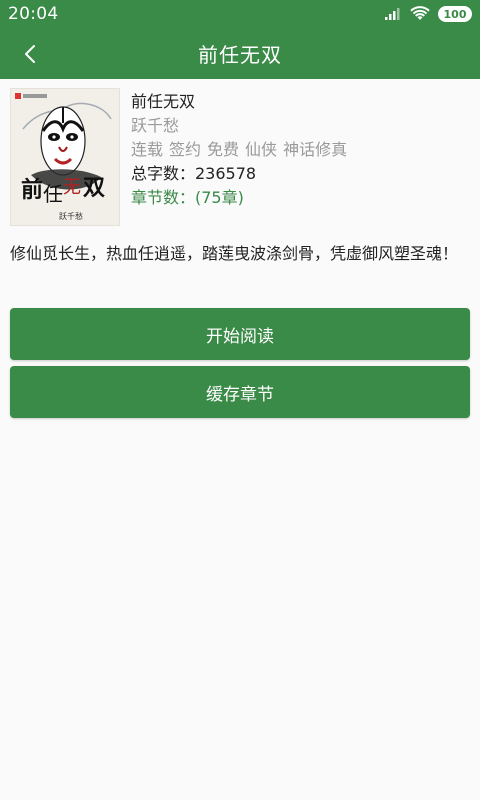 This screenshot has height=800, width=480. What do you see at coordinates (185, 149) in the screenshot?
I see `tag-signed: 签约` at bounding box center [185, 149].